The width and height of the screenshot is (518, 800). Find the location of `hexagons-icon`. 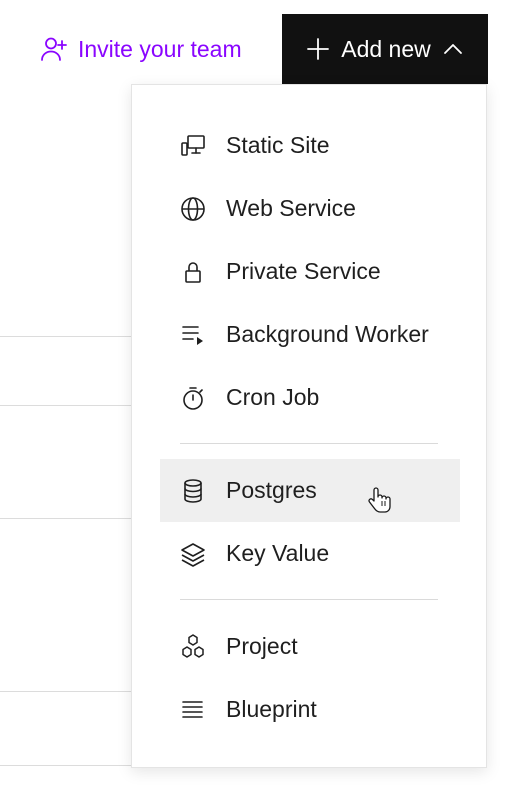

hexagons-icon is located at coordinates (193, 646).